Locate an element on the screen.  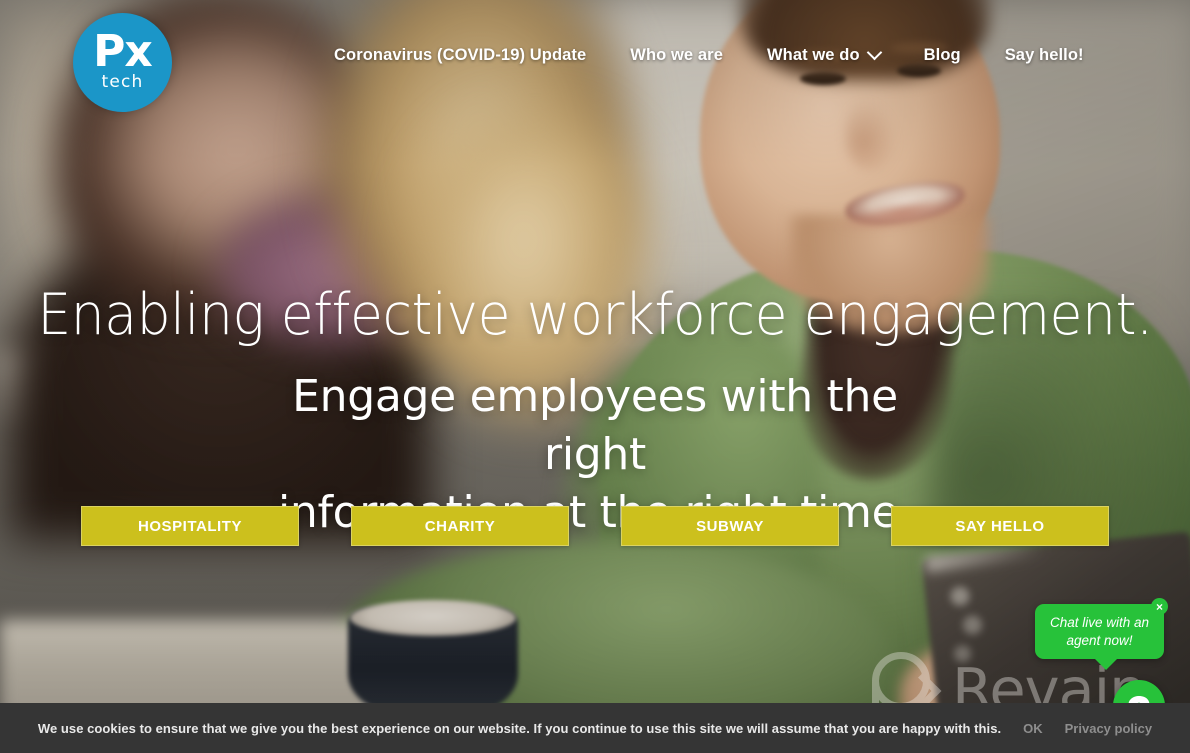
close-icon: × is located at coordinates (1159, 606).